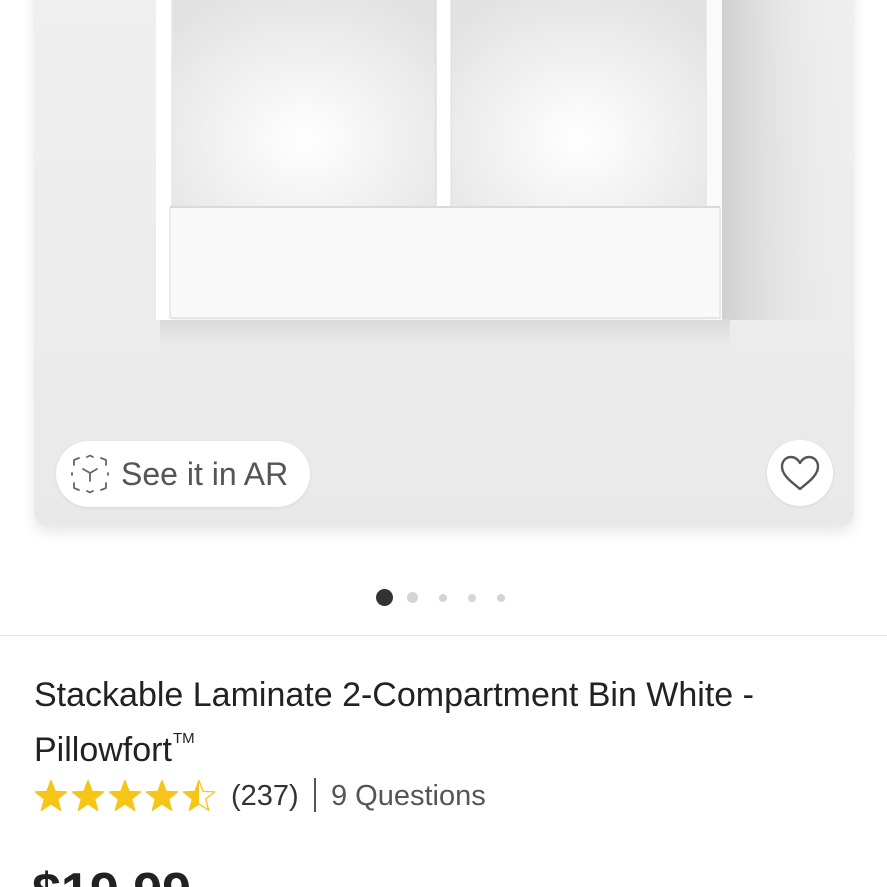 The height and width of the screenshot is (887, 887). What do you see at coordinates (315, 795) in the screenshot?
I see `rating-separator` at bounding box center [315, 795].